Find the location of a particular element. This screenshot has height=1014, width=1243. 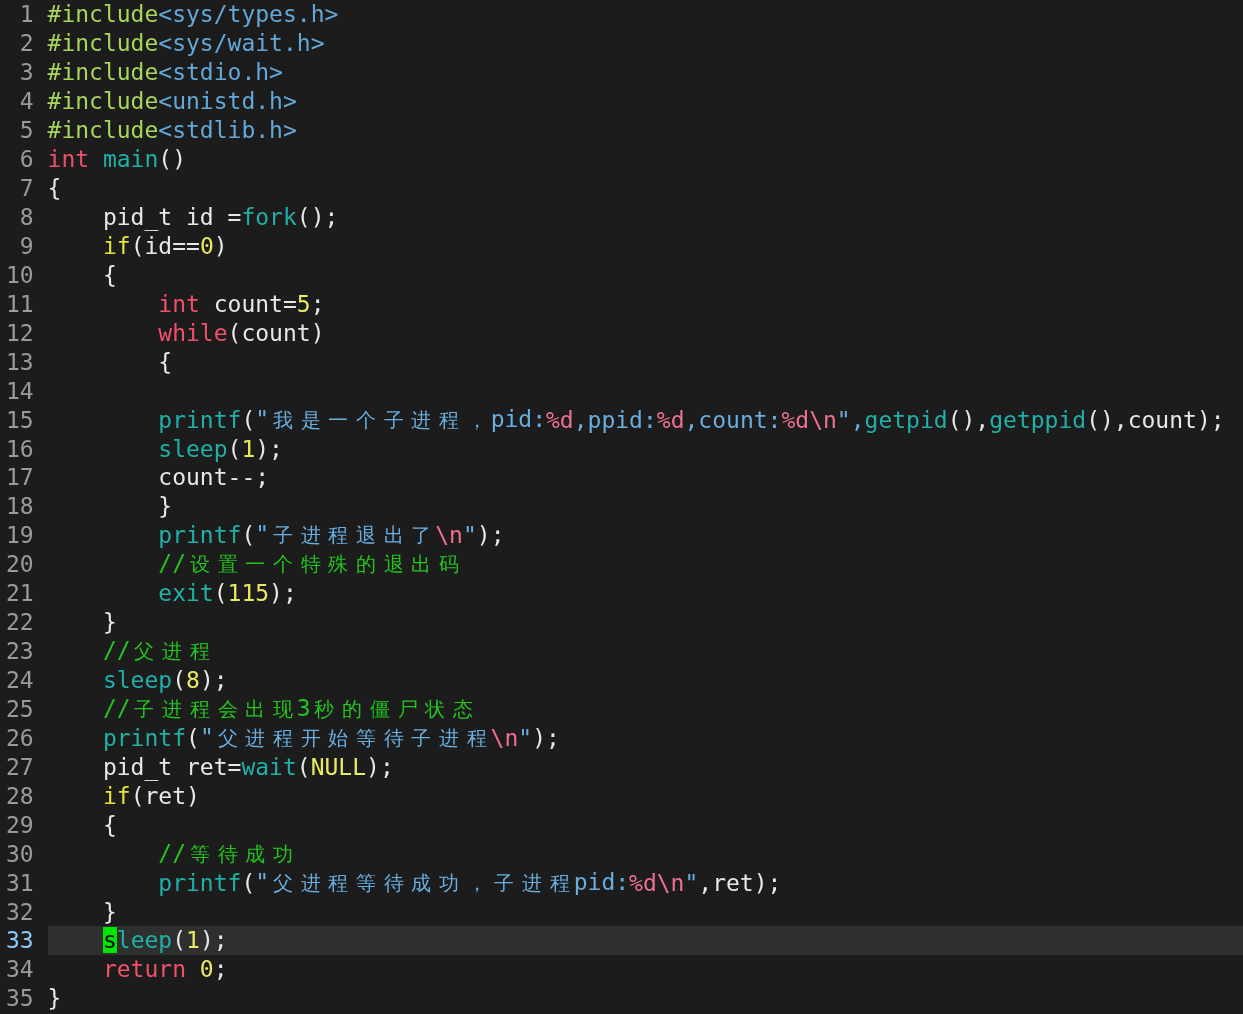

code-line: exit(115); is located at coordinates (227, 593).